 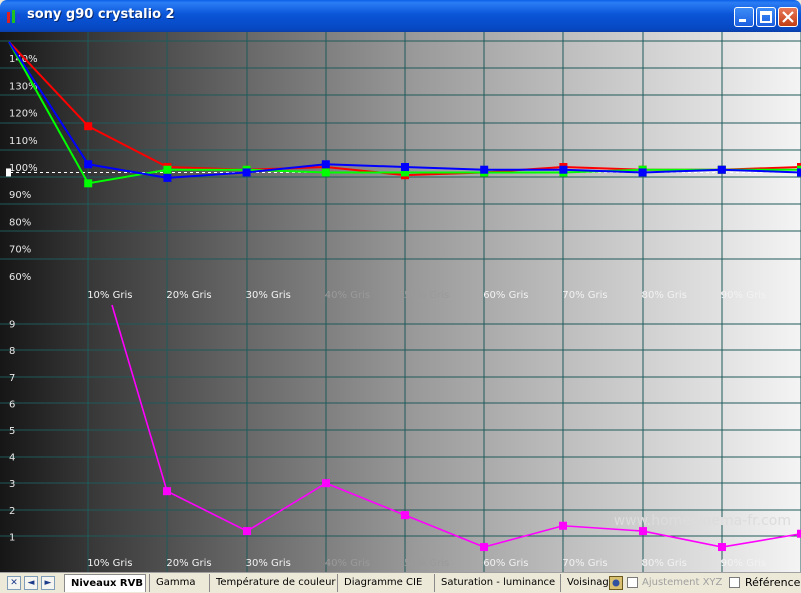 I want to click on nav-next-button: ►, so click(x=48, y=583).